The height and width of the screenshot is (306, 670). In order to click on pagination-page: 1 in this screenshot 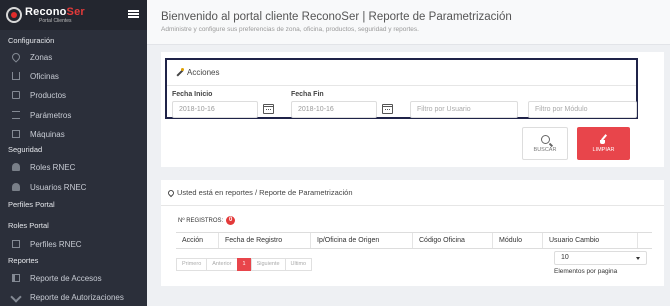, I will do `click(244, 264)`.